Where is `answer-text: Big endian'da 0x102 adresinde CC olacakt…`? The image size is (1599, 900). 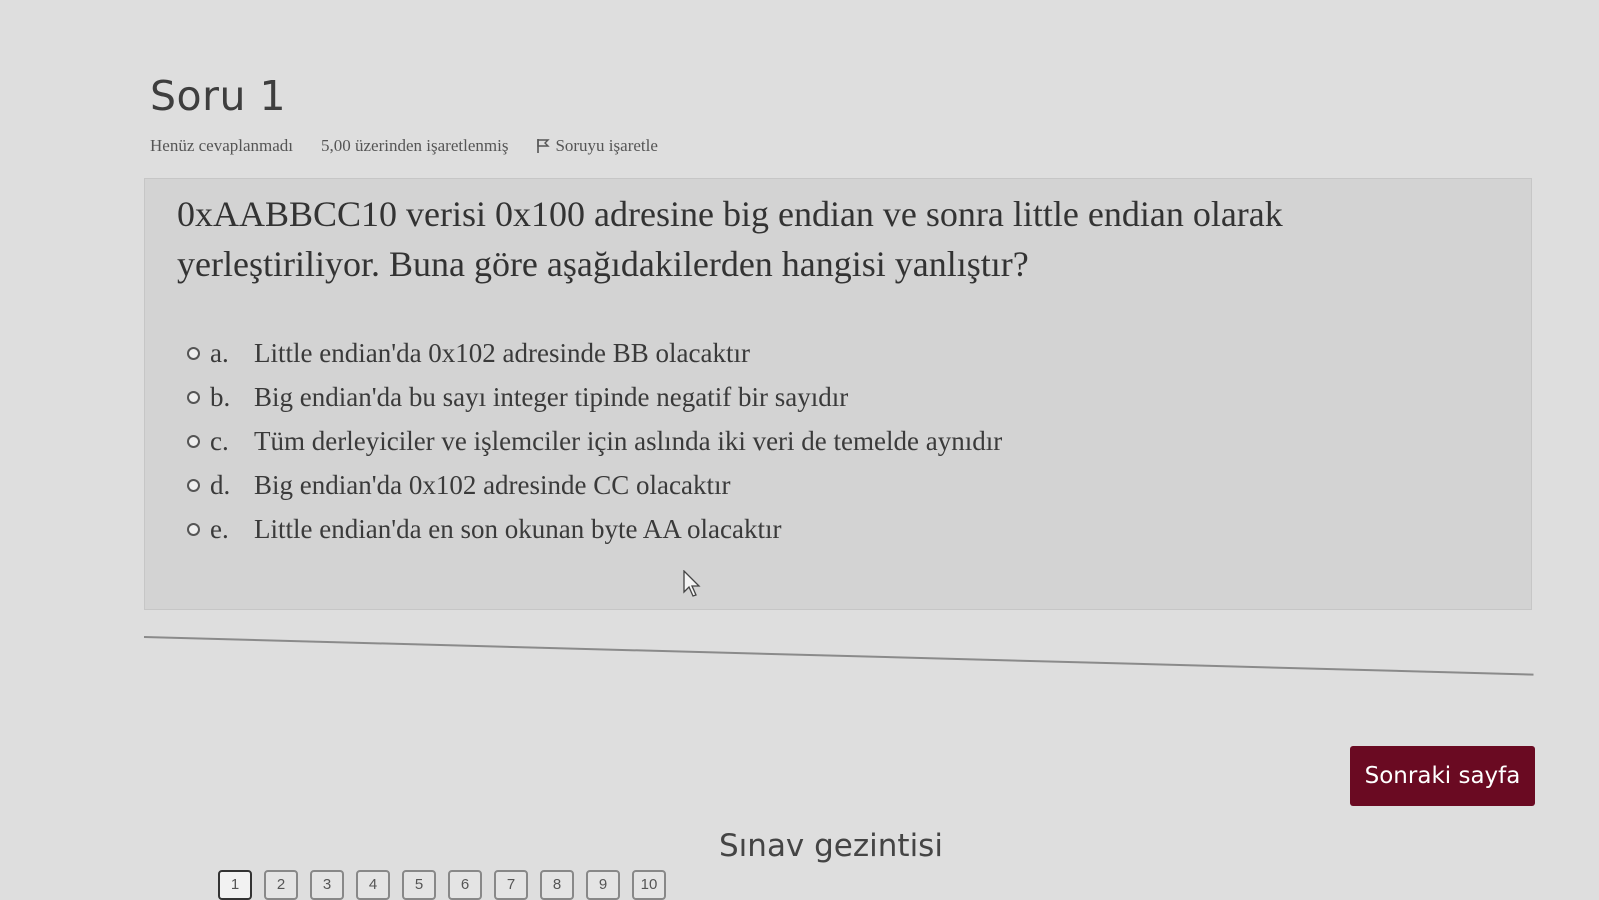 answer-text: Big endian'da 0x102 adresinde CC olacakt… is located at coordinates (492, 484).